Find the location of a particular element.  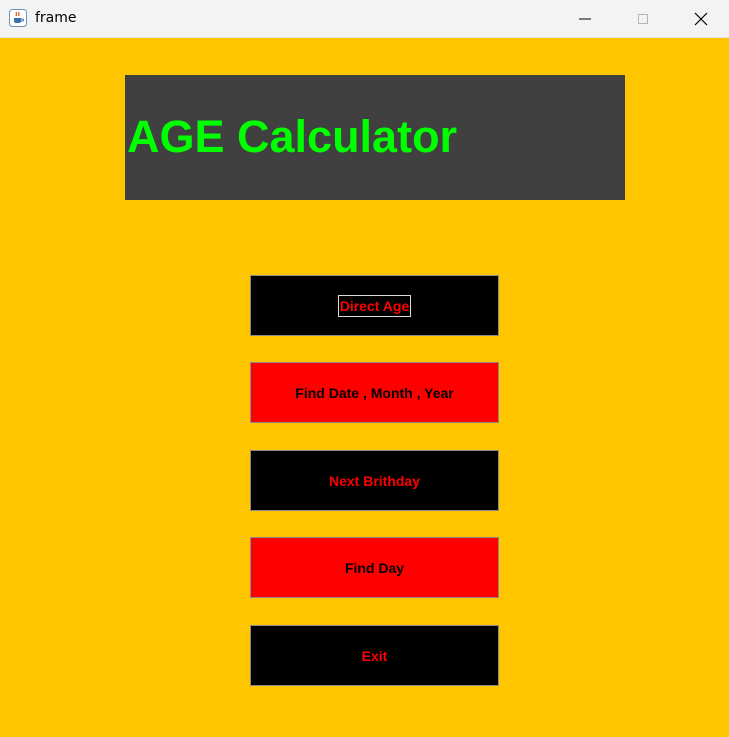

java-cup-icon is located at coordinates (18, 18).